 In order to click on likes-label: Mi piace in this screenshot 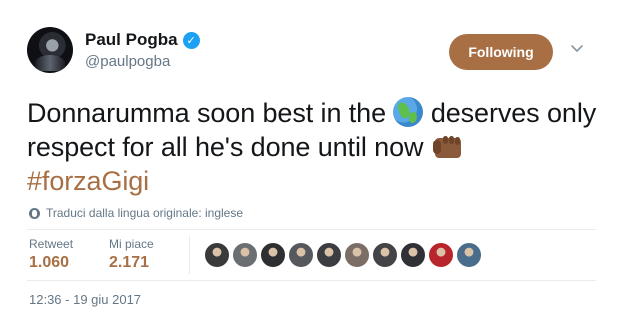, I will do `click(131, 244)`.